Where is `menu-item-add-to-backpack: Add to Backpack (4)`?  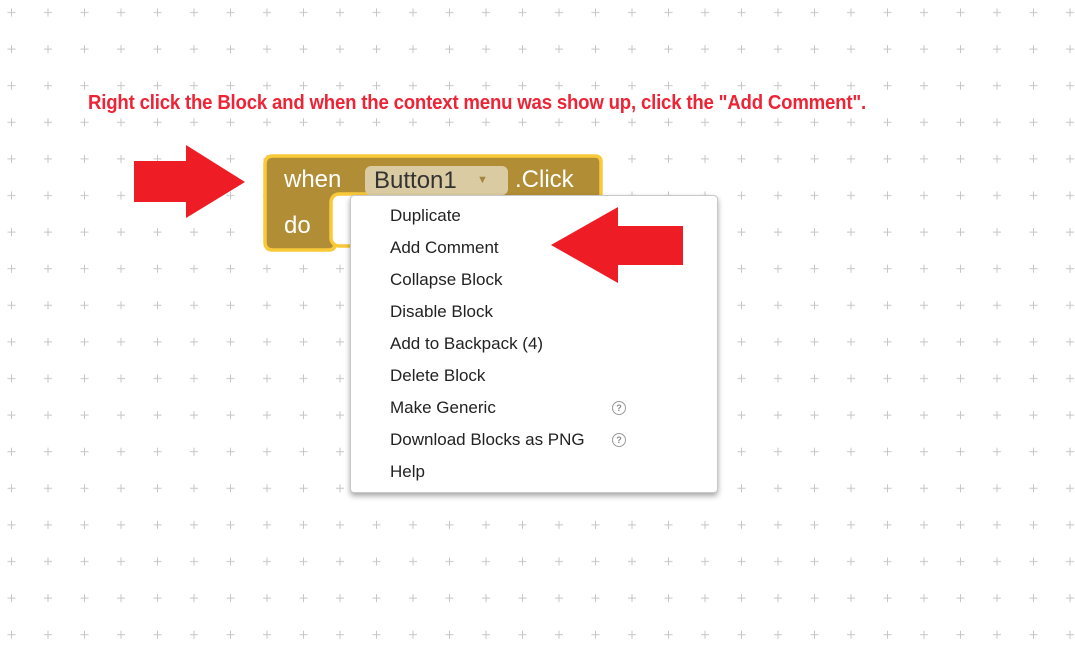
menu-item-add-to-backpack: Add to Backpack (4) is located at coordinates (534, 344).